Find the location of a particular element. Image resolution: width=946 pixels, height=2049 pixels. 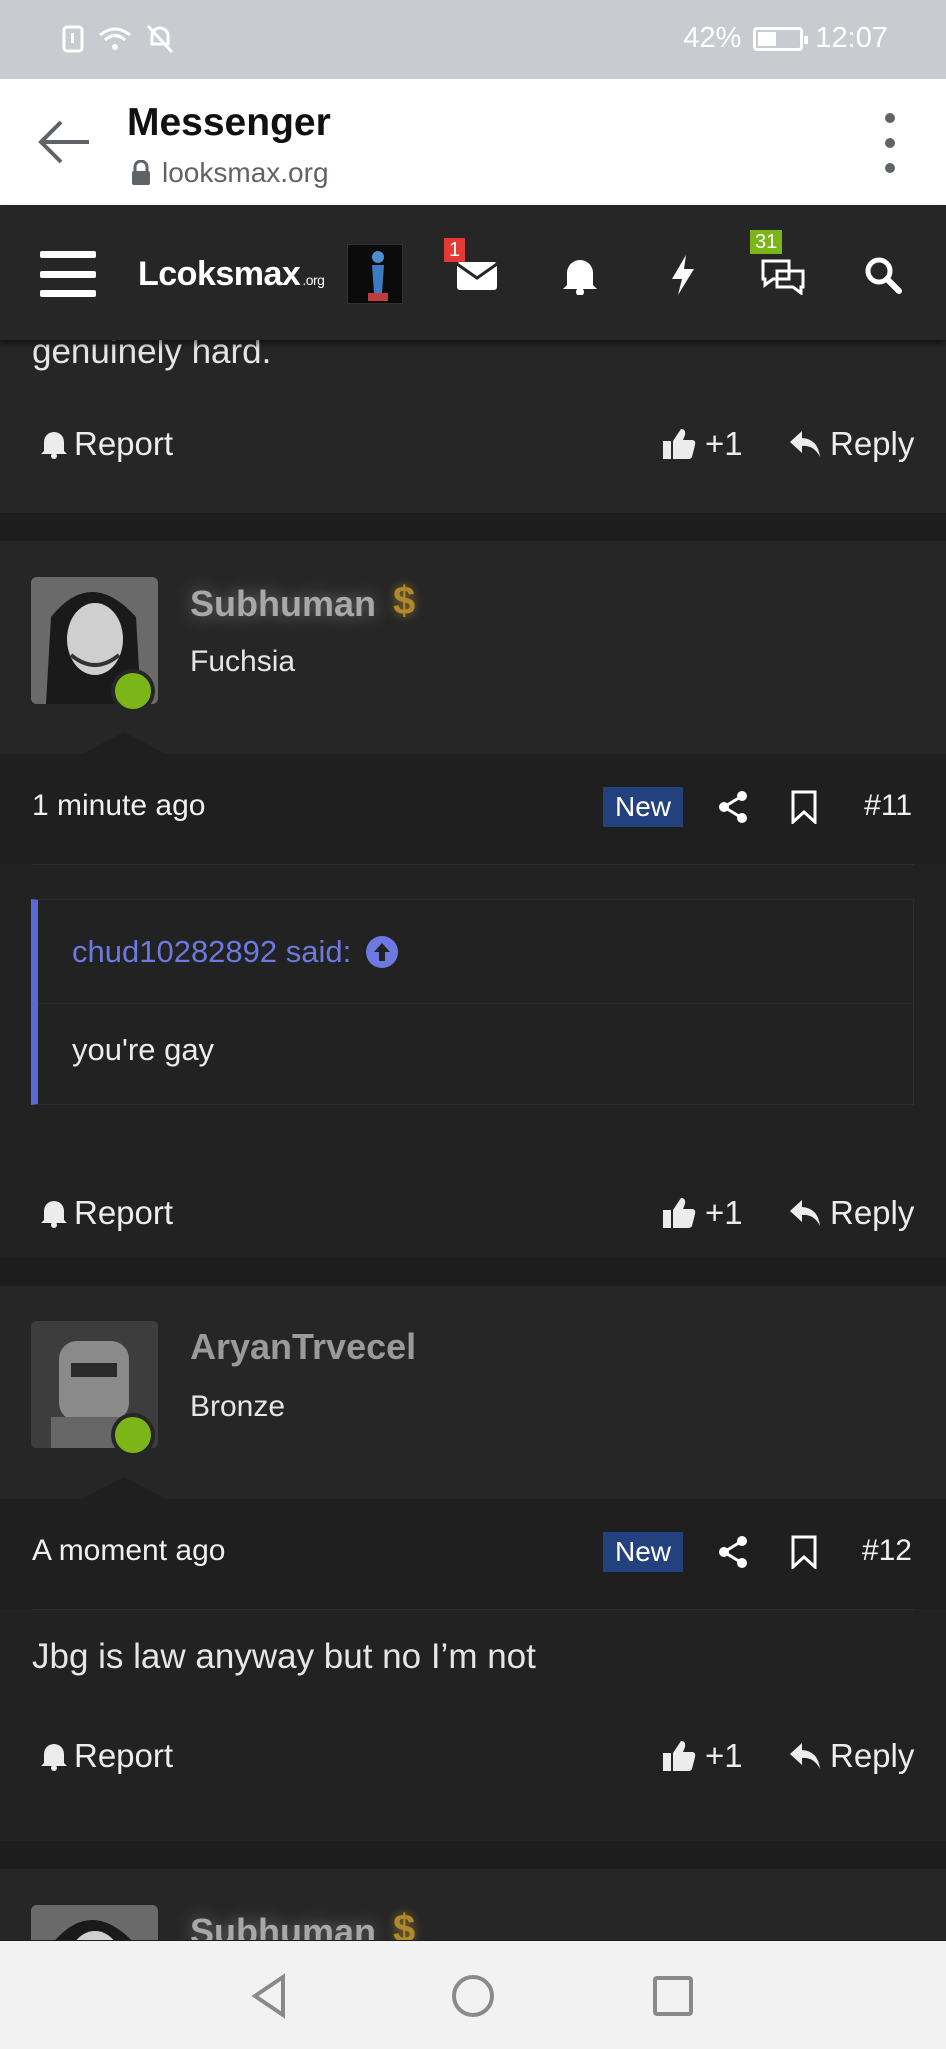

lightning-icon is located at coordinates (683, 275).